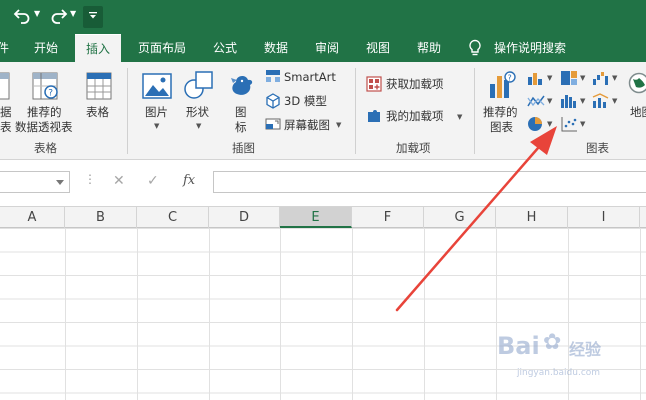  I want to click on watermark-paw-icon: ✿, so click(552, 342).